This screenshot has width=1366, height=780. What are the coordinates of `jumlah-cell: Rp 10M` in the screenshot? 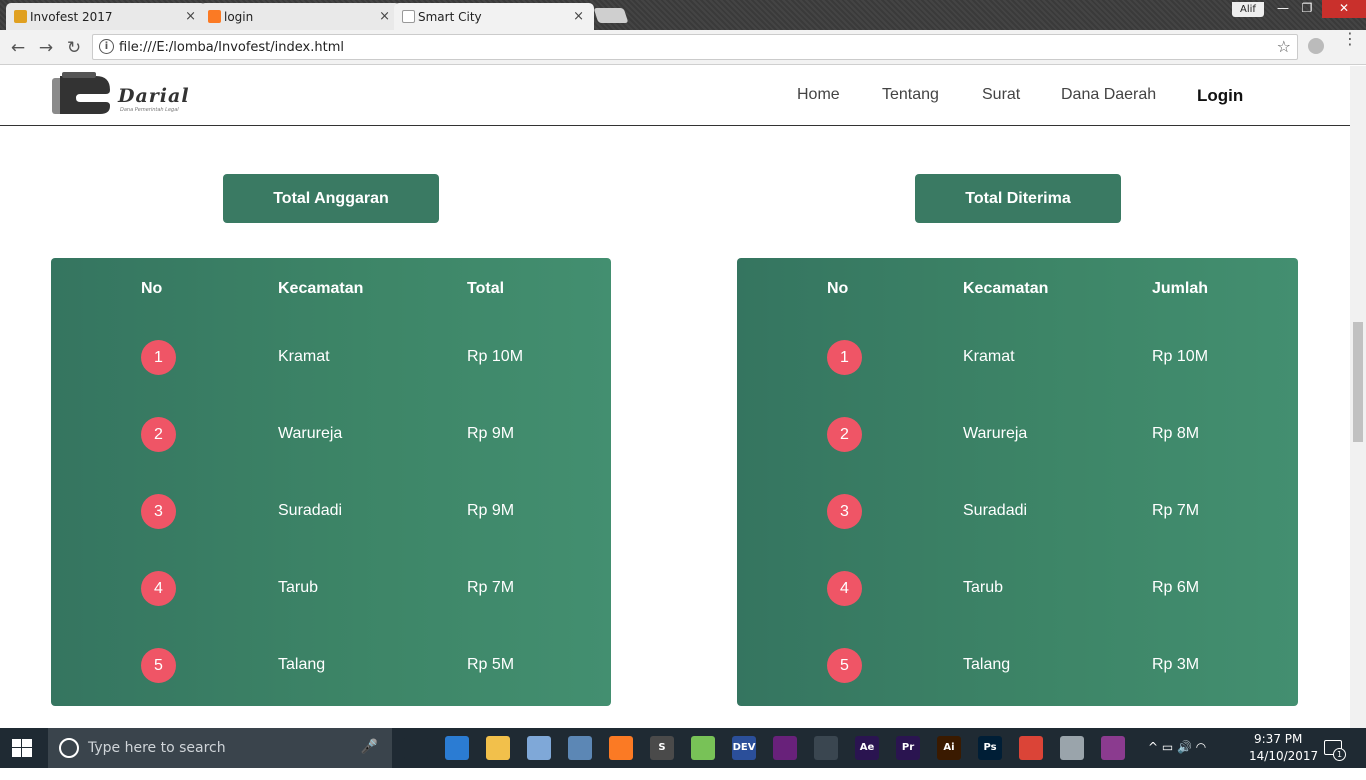 It's located at (1180, 356).